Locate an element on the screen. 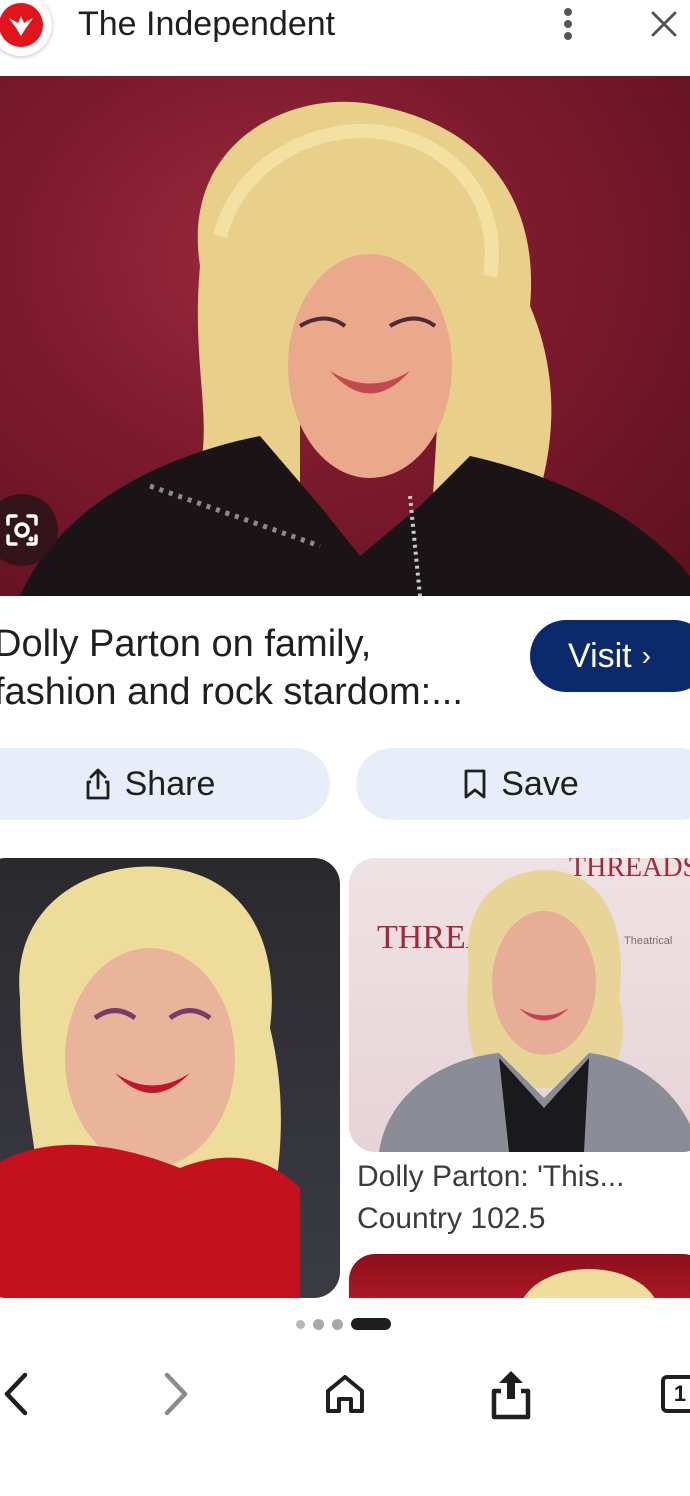 The image size is (690, 1496). home-button is located at coordinates (345, 1394).